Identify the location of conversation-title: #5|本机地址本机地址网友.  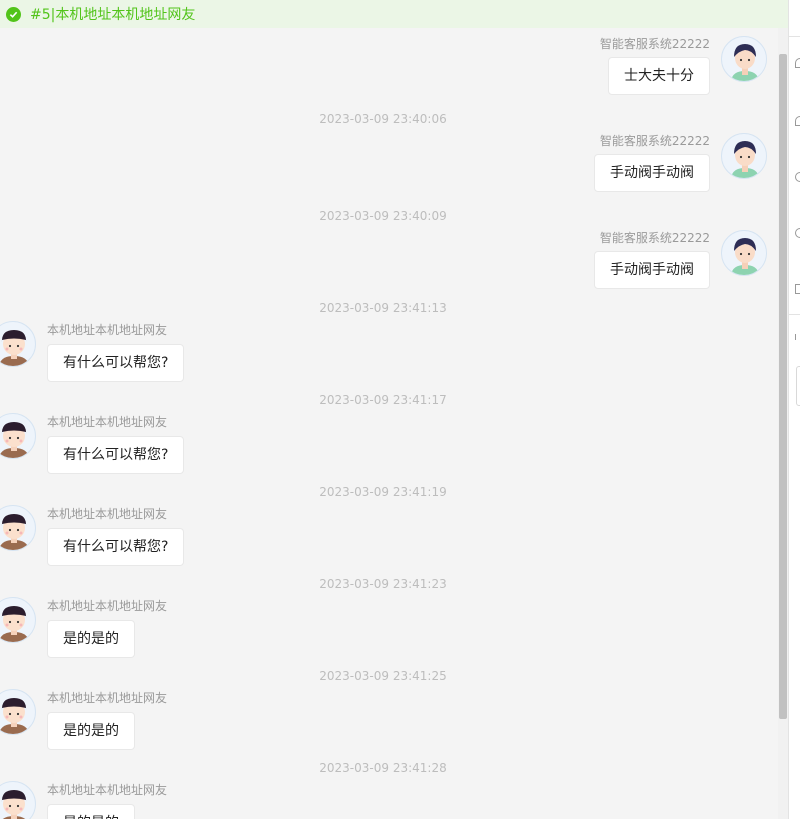
(113, 15).